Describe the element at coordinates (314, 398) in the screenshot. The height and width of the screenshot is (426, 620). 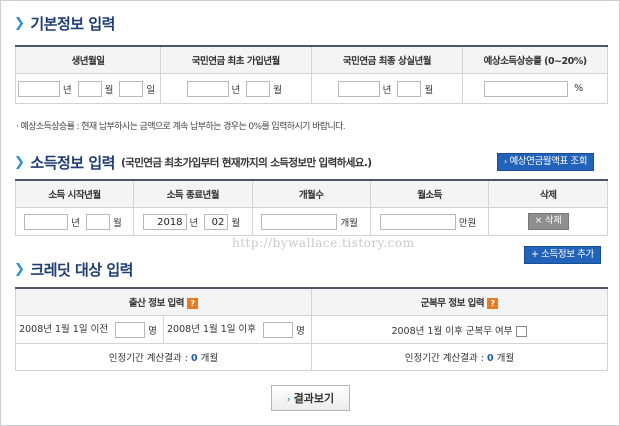
I see `view-result-label: 결과보기` at that location.